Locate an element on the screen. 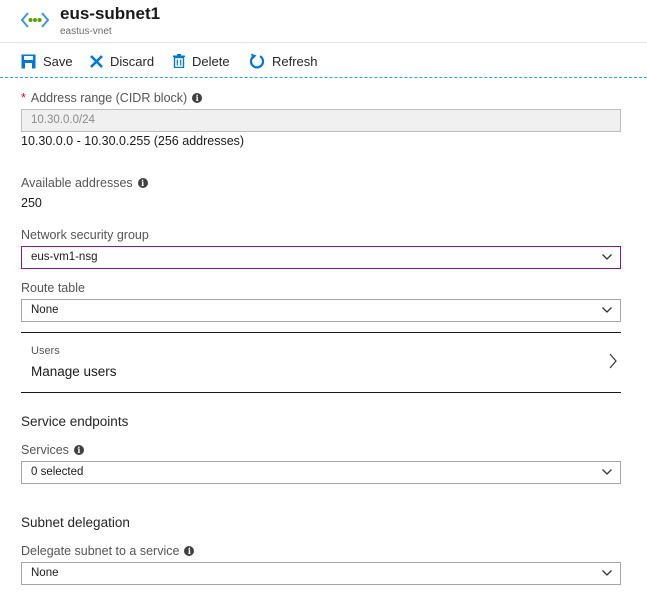 Image resolution: width=647 pixels, height=605 pixels. nsg-dropdown: eus-vm1-nsg is located at coordinates (321, 257).